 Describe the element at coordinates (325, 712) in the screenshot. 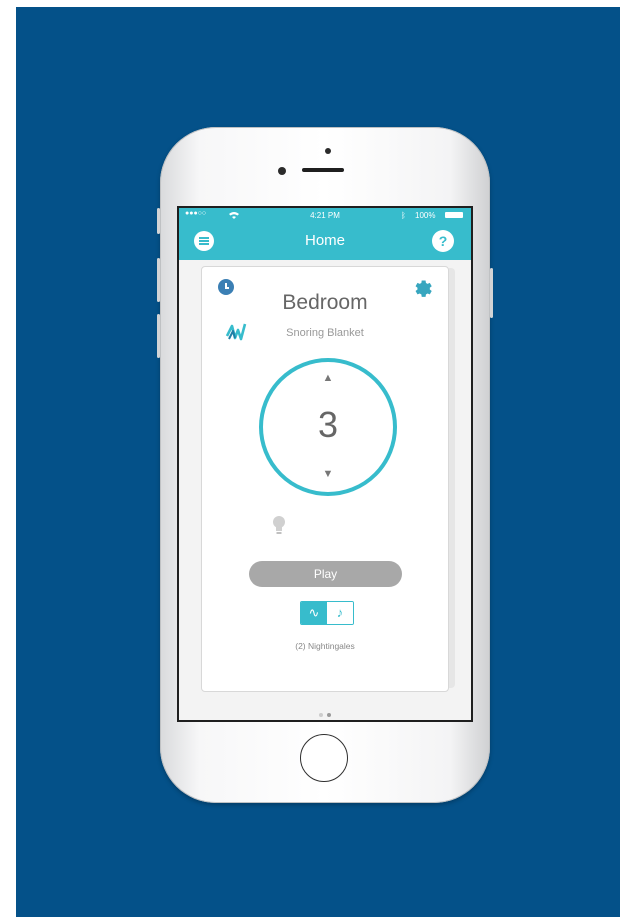

I see `page-indicator` at that location.